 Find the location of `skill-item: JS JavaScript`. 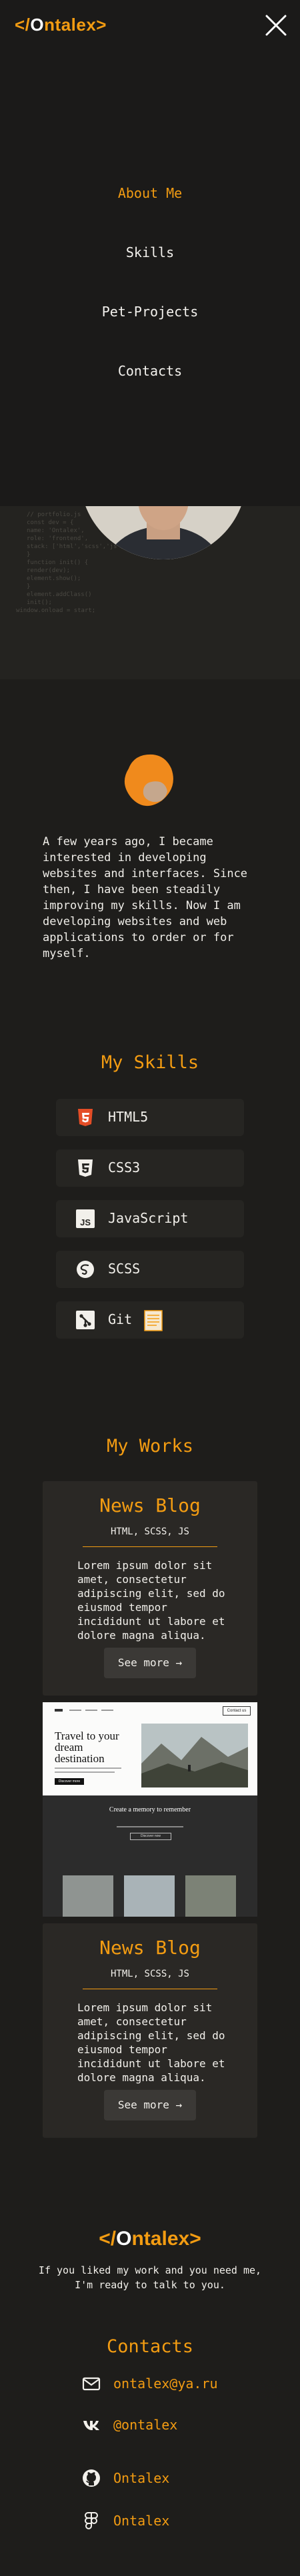

skill-item: JS JavaScript is located at coordinates (150, 1218).